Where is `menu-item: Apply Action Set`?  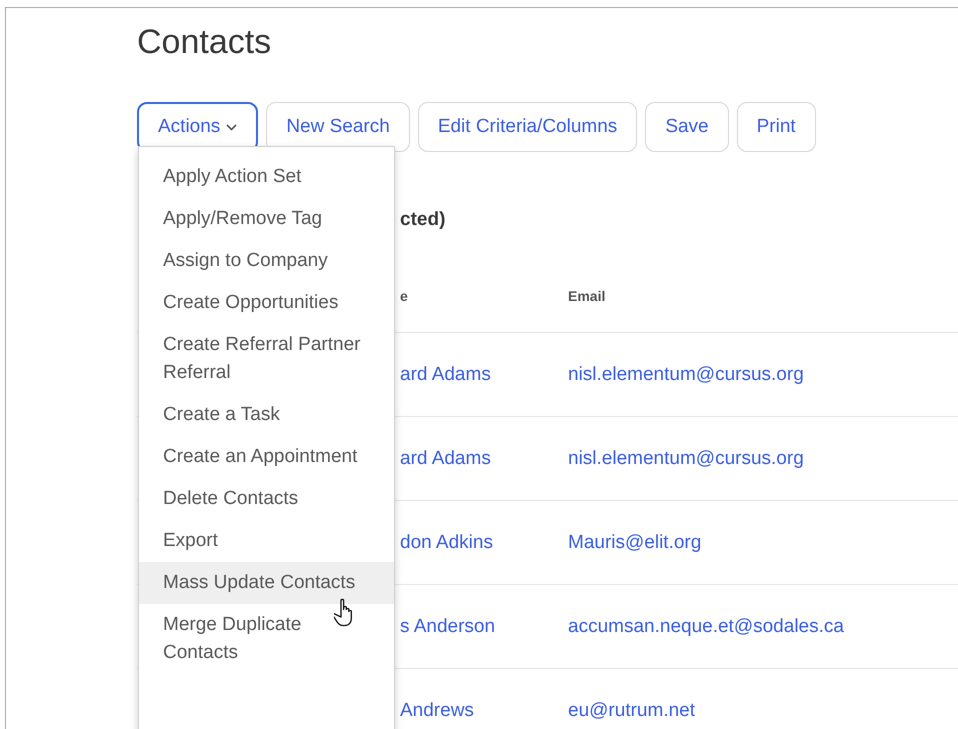 menu-item: Apply Action Set is located at coordinates (266, 177).